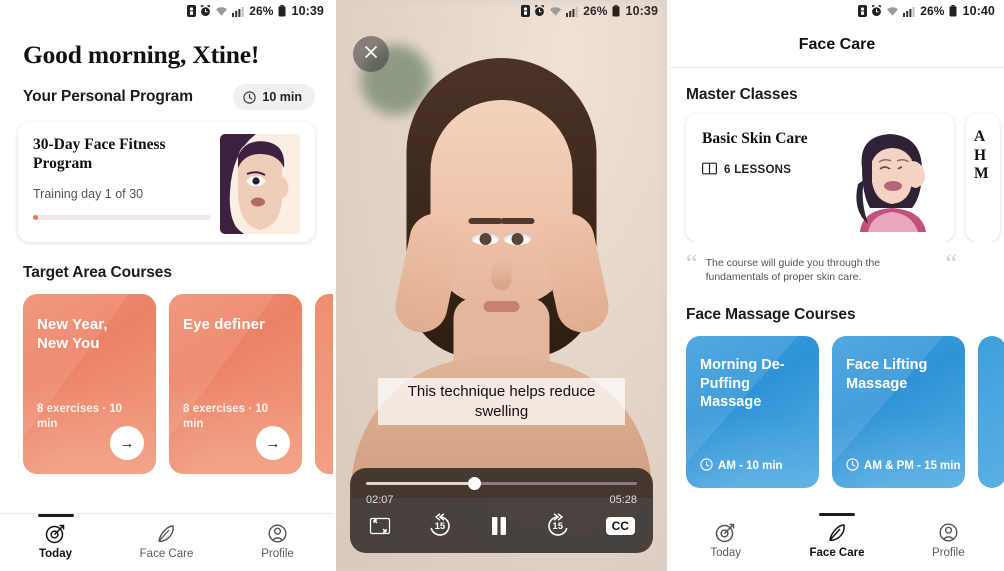  What do you see at coordinates (742, 94) in the screenshot?
I see `master-classes-heading: Master Classes` at bounding box center [742, 94].